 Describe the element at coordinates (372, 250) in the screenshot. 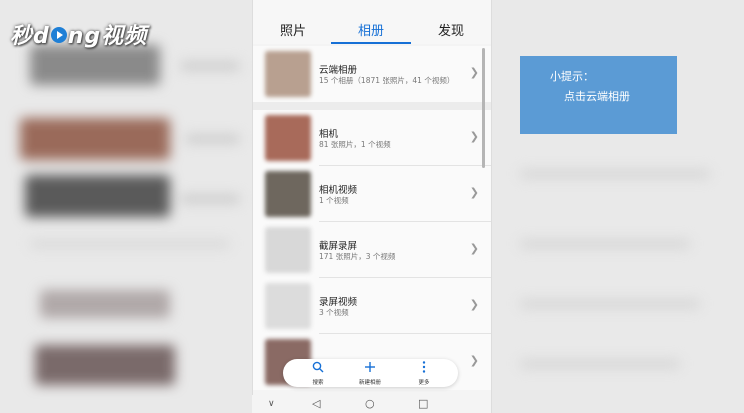

I see `album-item-screenshots: 截屏录屏 171 张照片，3 个视频 ❯` at that location.